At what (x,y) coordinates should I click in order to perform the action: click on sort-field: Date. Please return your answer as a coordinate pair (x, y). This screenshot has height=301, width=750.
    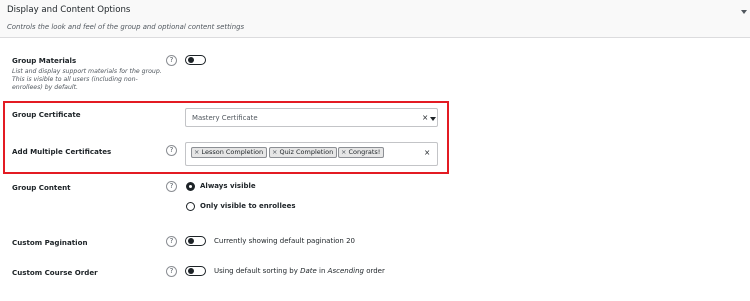
    Looking at the image, I should click on (308, 271).